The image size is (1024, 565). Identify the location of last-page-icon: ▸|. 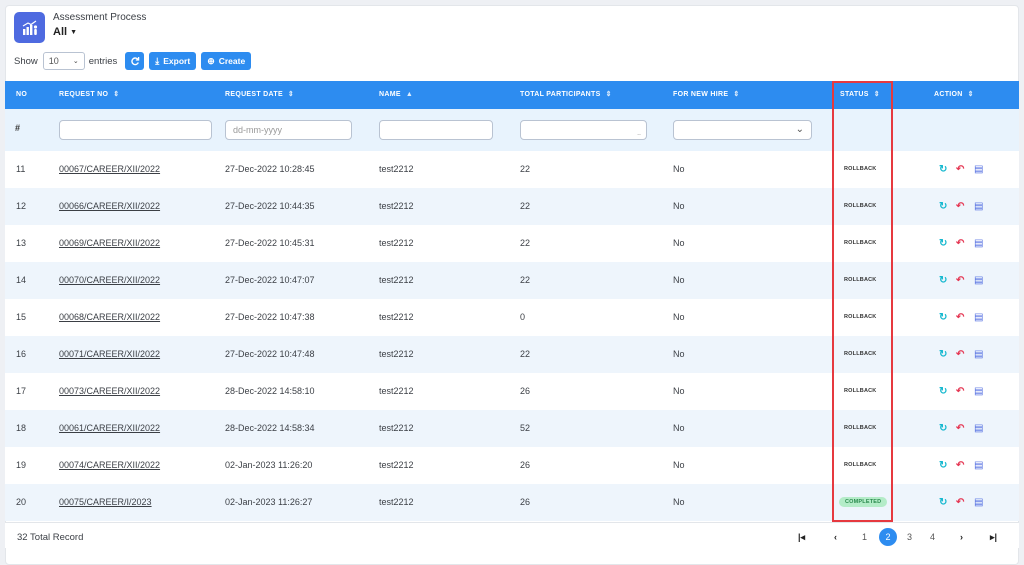
(993, 537).